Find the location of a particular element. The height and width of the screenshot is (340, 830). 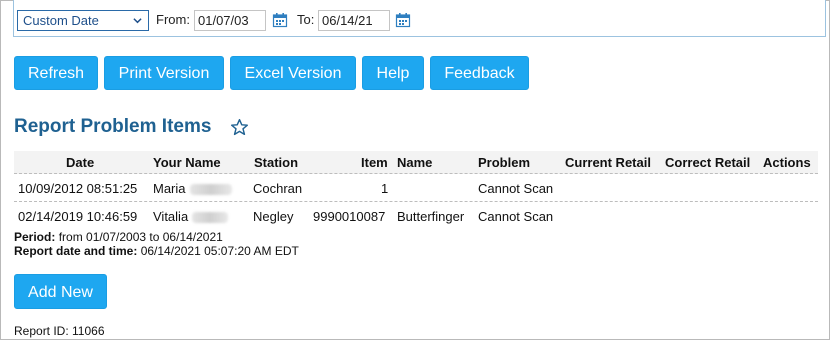

cell-your-name: Maria is located at coordinates (192, 188).